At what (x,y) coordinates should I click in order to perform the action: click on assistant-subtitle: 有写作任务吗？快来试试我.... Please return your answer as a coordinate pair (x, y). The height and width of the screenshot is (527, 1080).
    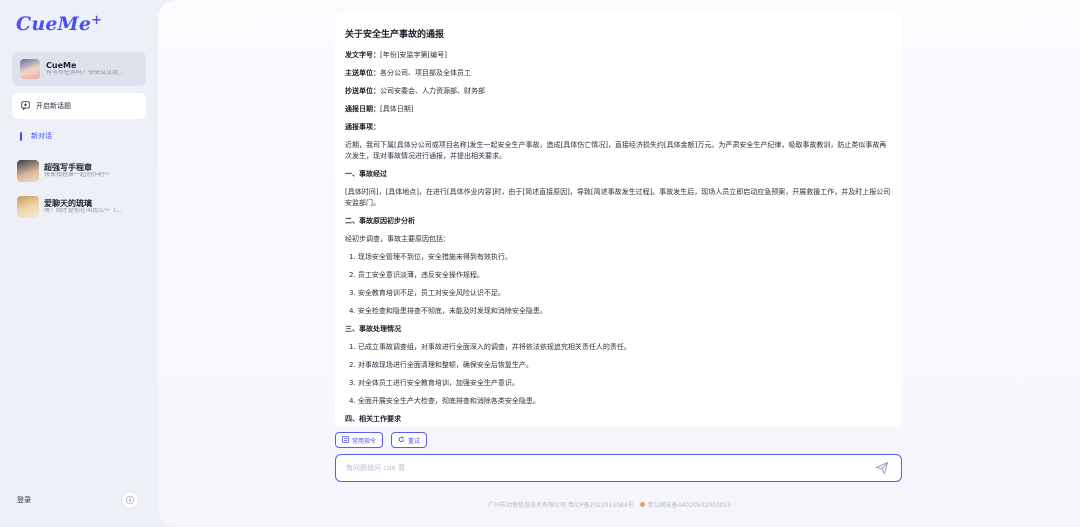
    Looking at the image, I should click on (85, 73).